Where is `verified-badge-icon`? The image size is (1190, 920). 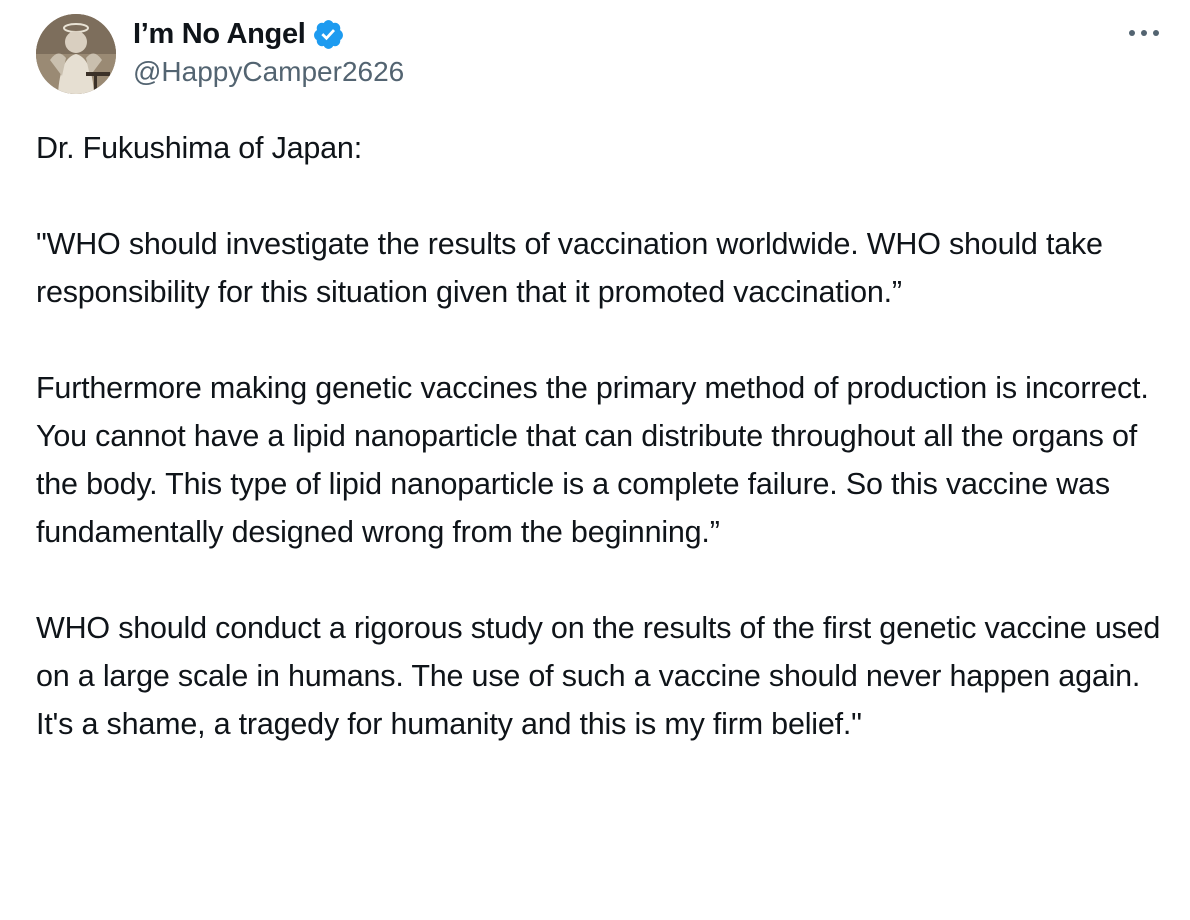
verified-badge-icon is located at coordinates (328, 34).